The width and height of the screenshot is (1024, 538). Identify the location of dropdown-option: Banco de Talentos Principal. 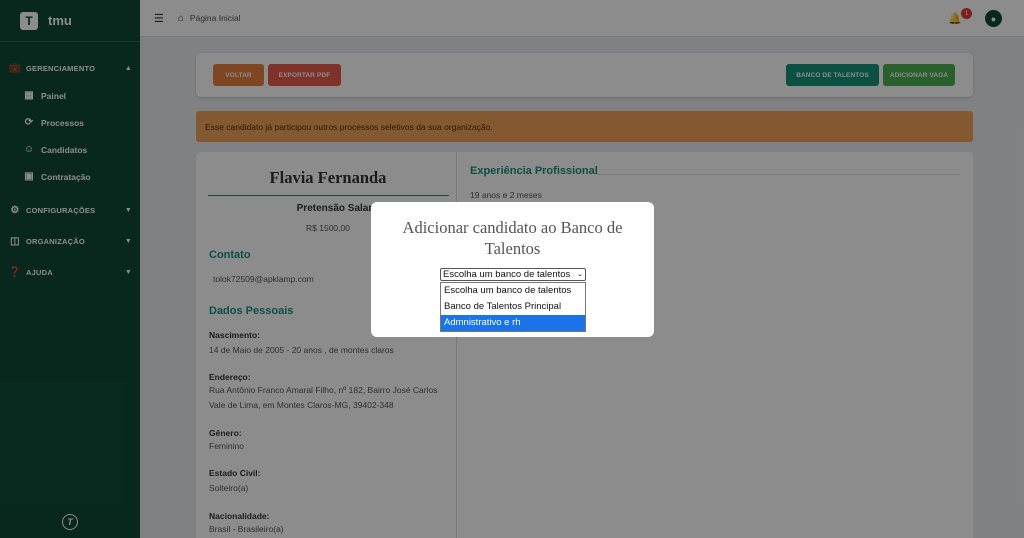
(513, 307).